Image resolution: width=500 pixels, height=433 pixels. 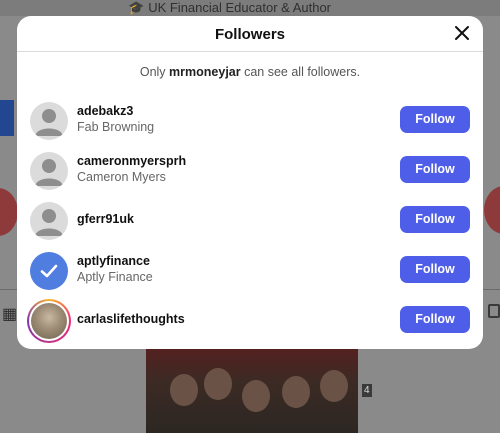 I want to click on background-post-thumbnail, so click(x=252, y=386).